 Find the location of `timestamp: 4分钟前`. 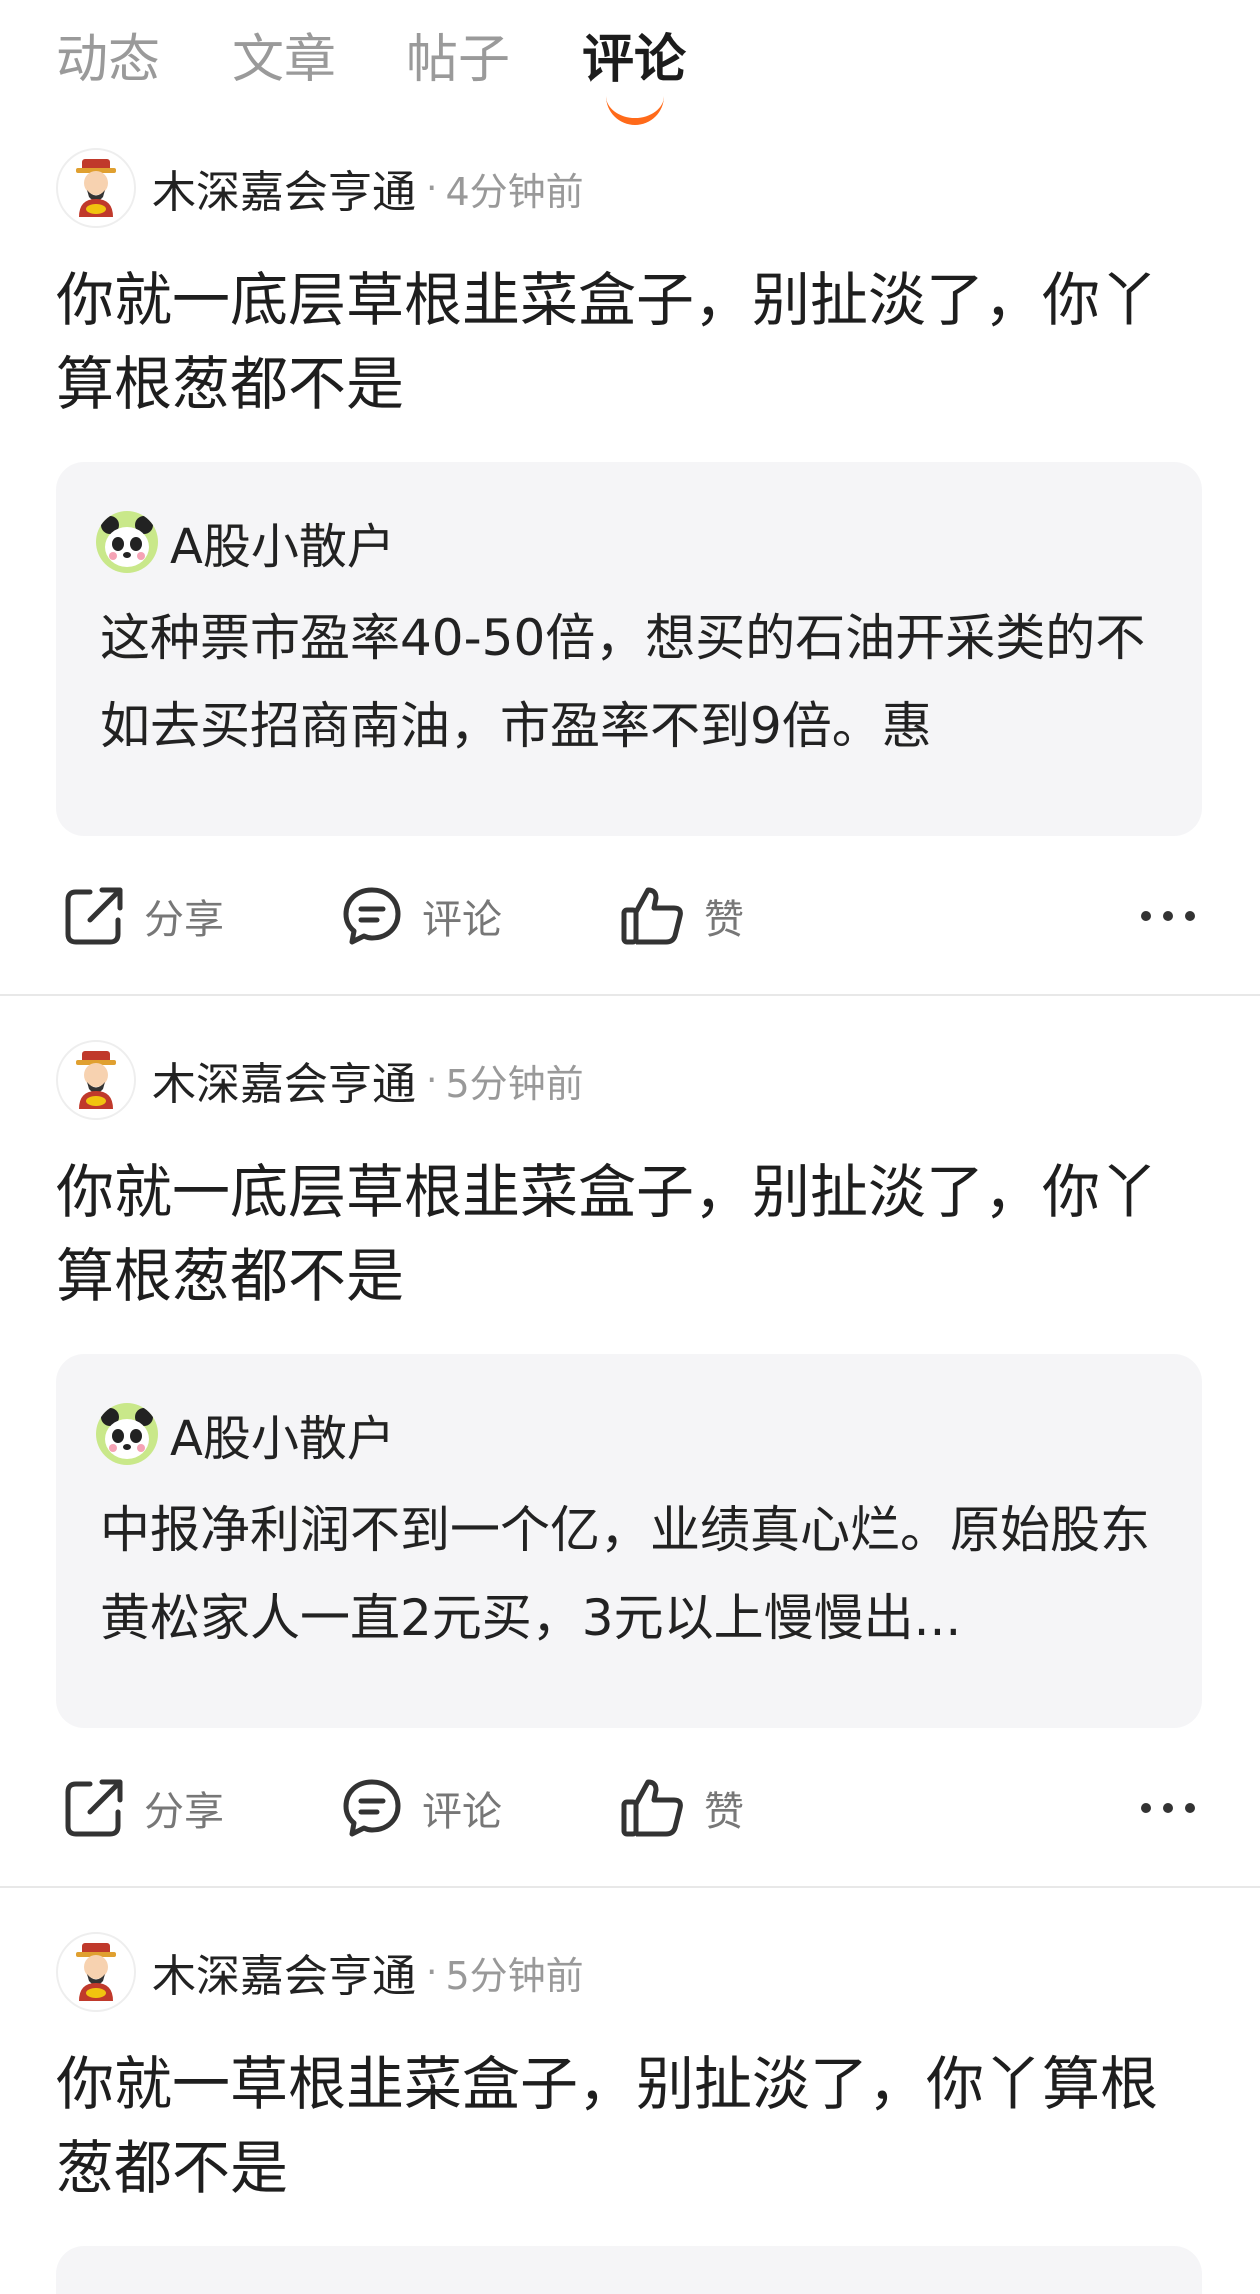

timestamp: 4分钟前 is located at coordinates (514, 191).